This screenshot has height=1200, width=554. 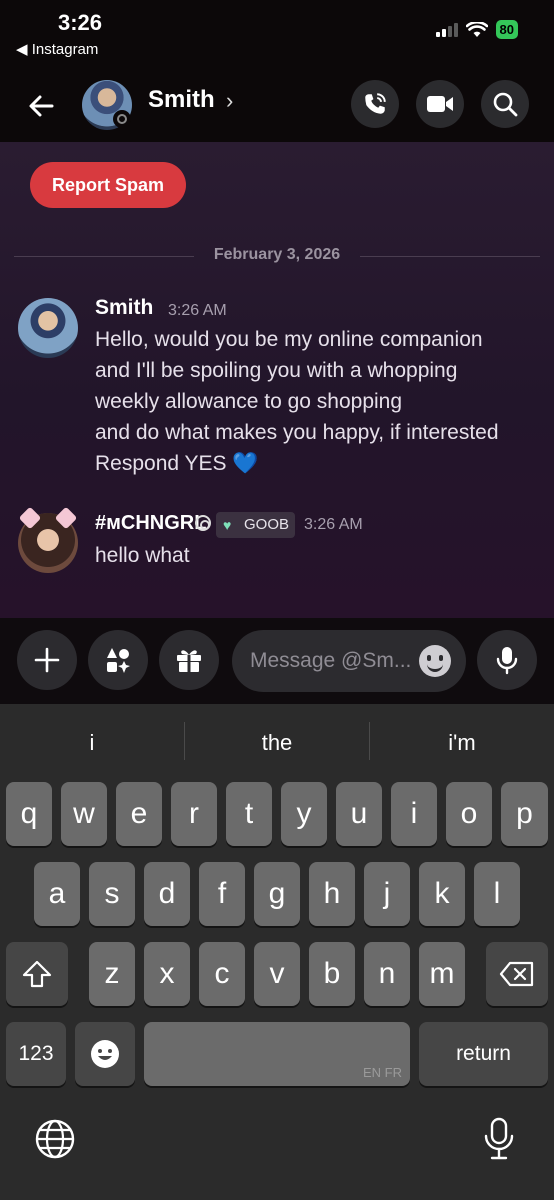 What do you see at coordinates (112, 974) in the screenshot?
I see `key-z: z` at bounding box center [112, 974].